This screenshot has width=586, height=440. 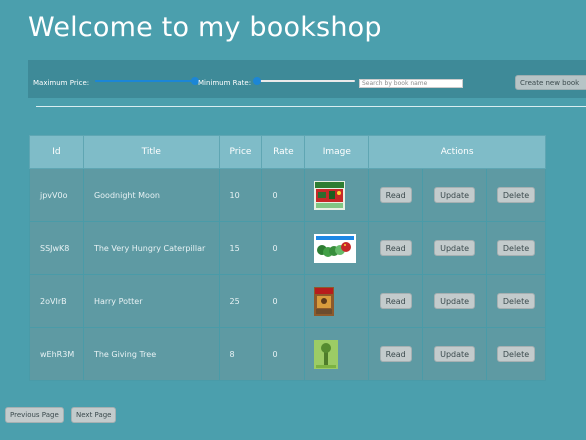 I want to click on create-book-button: Create new book, so click(x=550, y=82).